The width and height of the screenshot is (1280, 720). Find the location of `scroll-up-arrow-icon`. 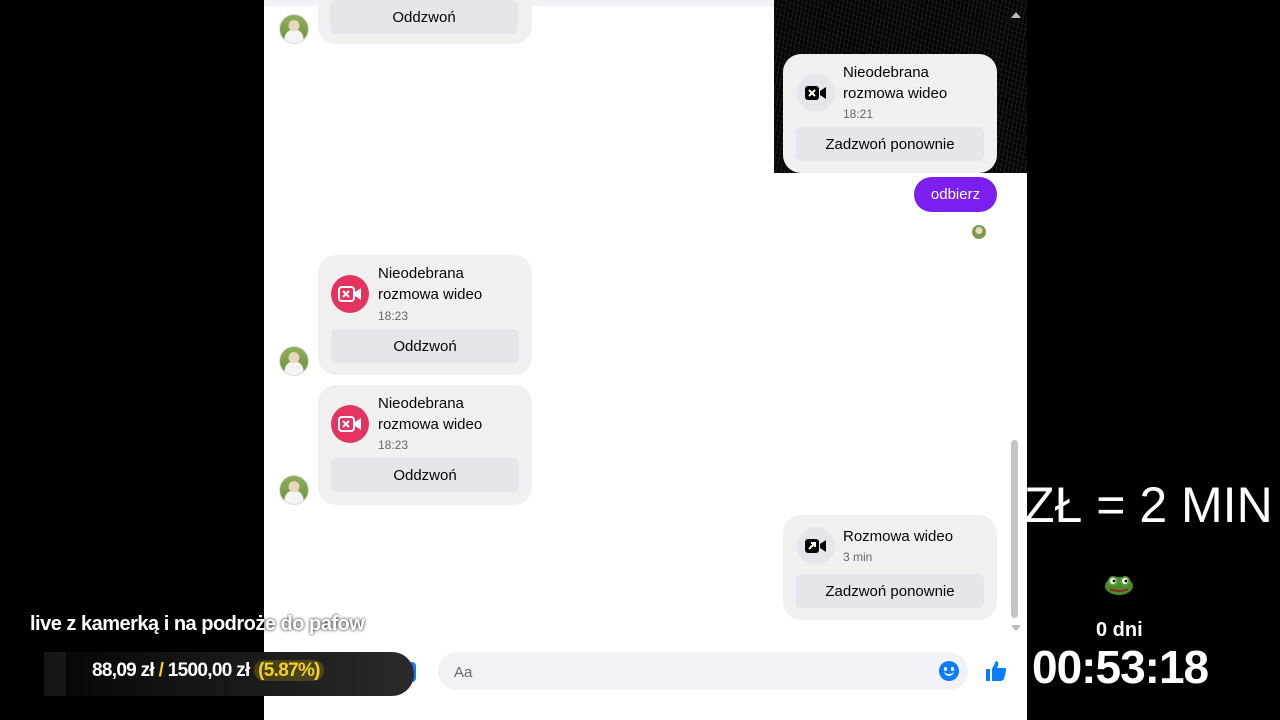

scroll-up-arrow-icon is located at coordinates (1016, 15).